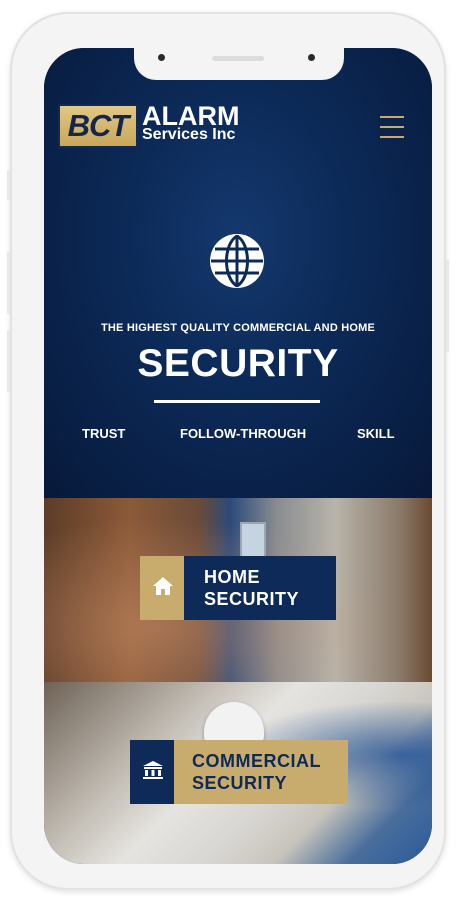  Describe the element at coordinates (243, 433) in the screenshot. I see `value-follow-through: FOLLOW-THROUGH` at that location.